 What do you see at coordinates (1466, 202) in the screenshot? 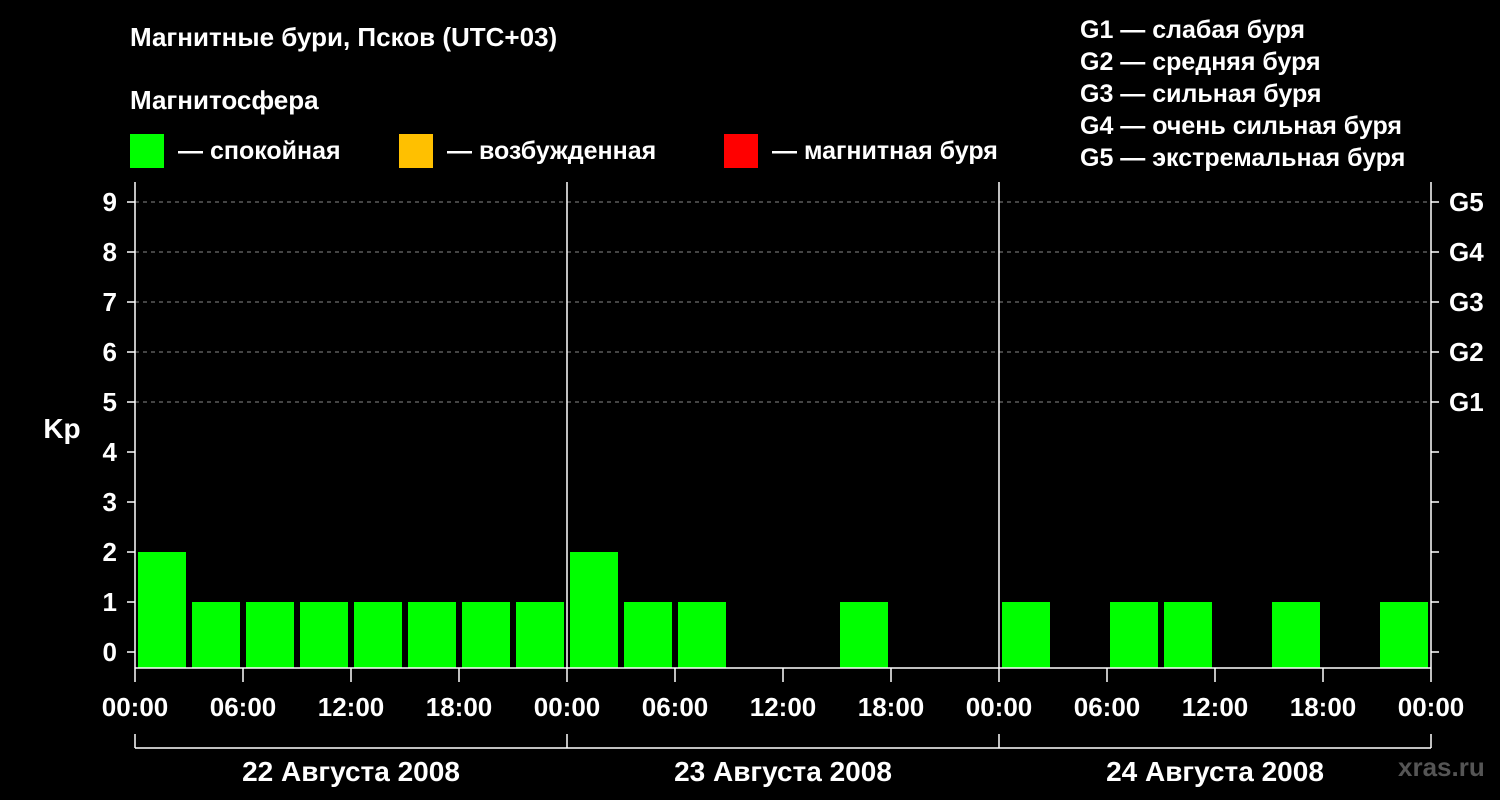
I see `g-tick-label: G5` at bounding box center [1466, 202].